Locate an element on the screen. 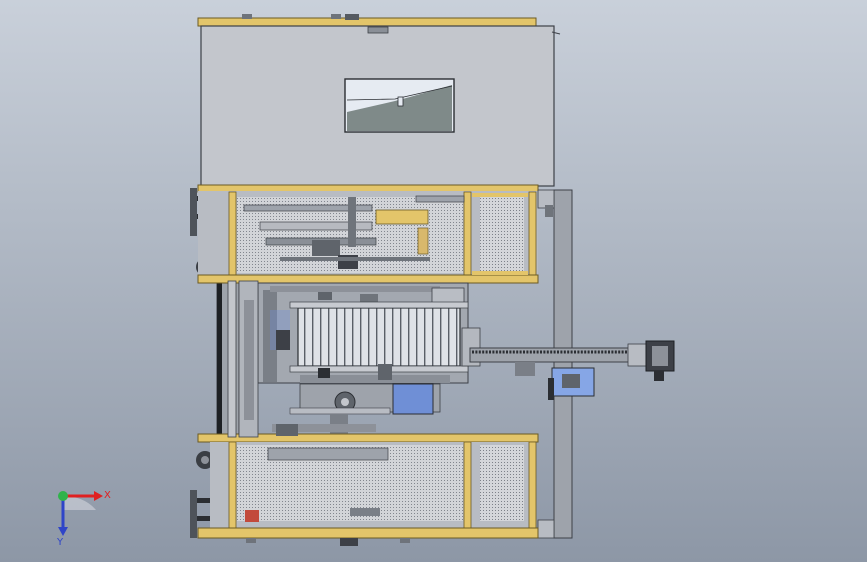  top-rail is located at coordinates (367, 22).